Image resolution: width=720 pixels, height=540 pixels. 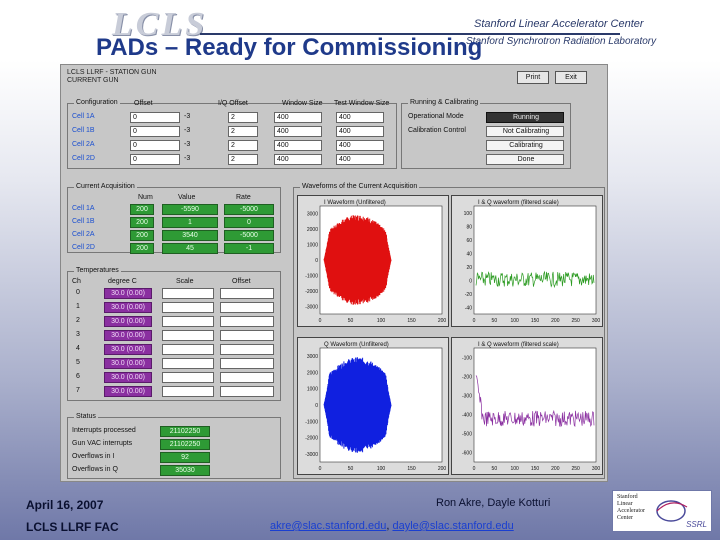 What do you see at coordinates (571, 77) in the screenshot?
I see `exit-button: Exit` at bounding box center [571, 77].